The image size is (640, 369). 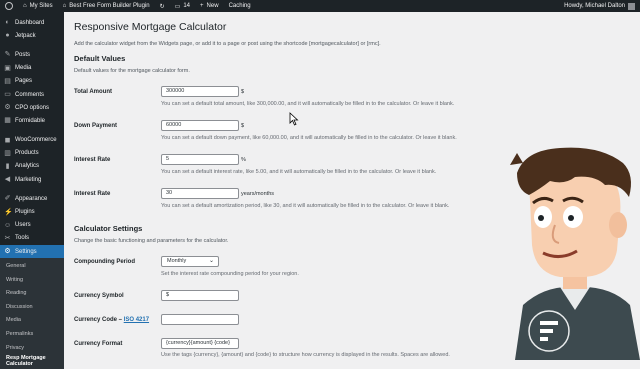 I want to click on howdy-label: Howdy, Michael Dalton, so click(x=594, y=6).